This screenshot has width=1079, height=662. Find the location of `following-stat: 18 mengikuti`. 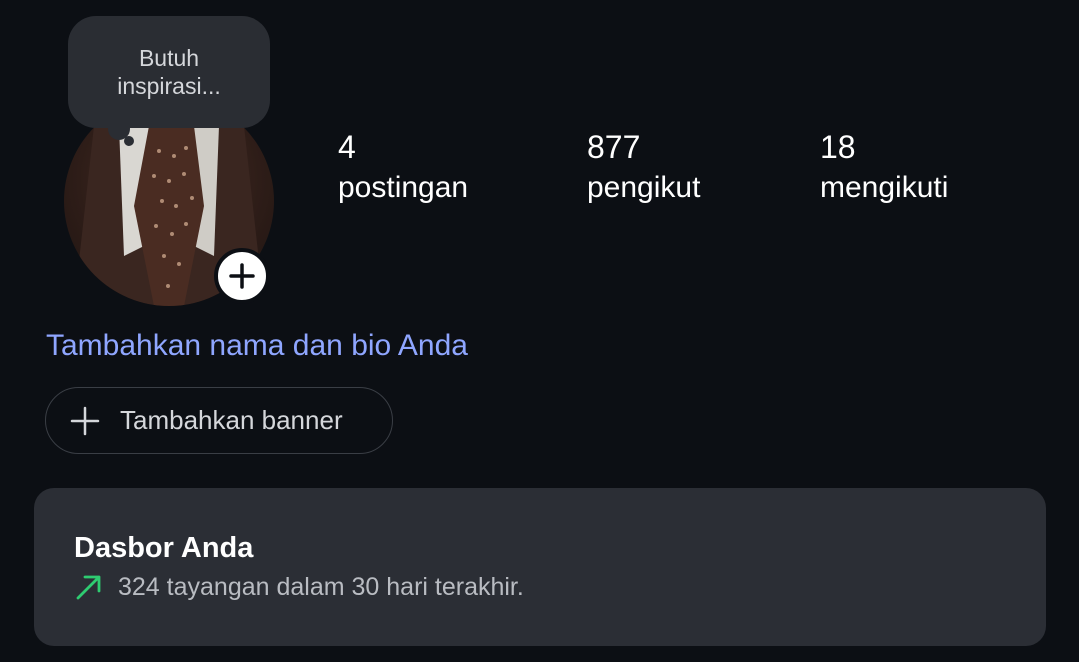

following-stat: 18 mengikuti is located at coordinates (884, 169).